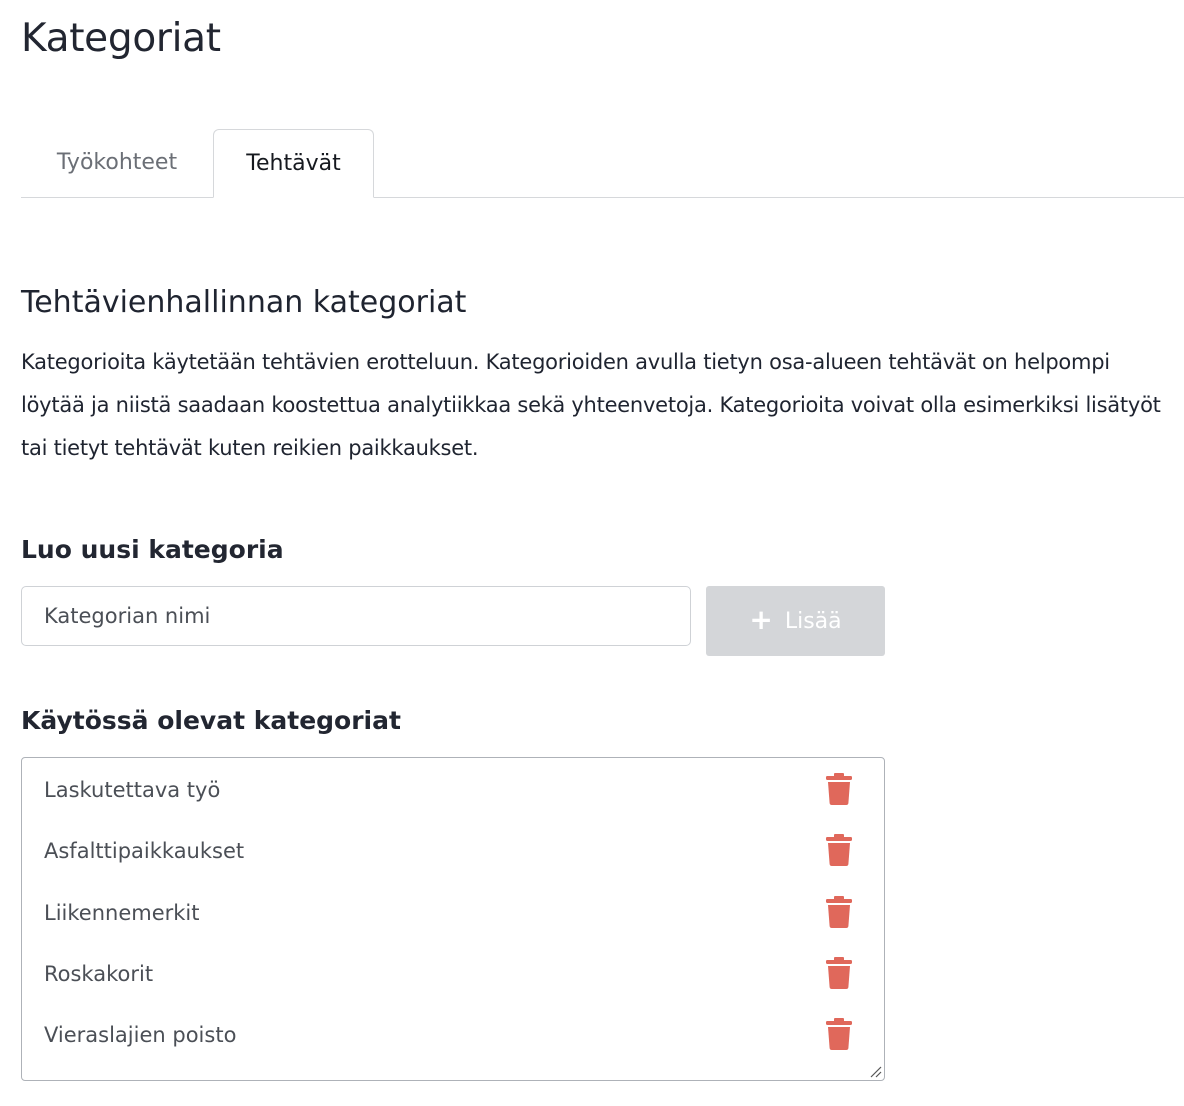 The width and height of the screenshot is (1184, 1106). I want to click on resize-handle-icon, so click(875, 1071).